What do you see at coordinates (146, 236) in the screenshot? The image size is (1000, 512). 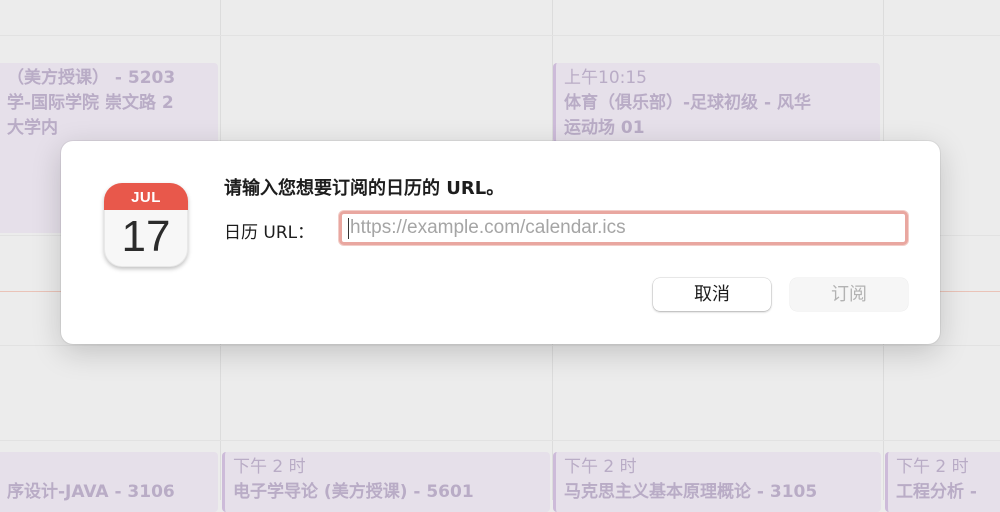 I see `icon-day: 17` at bounding box center [146, 236].